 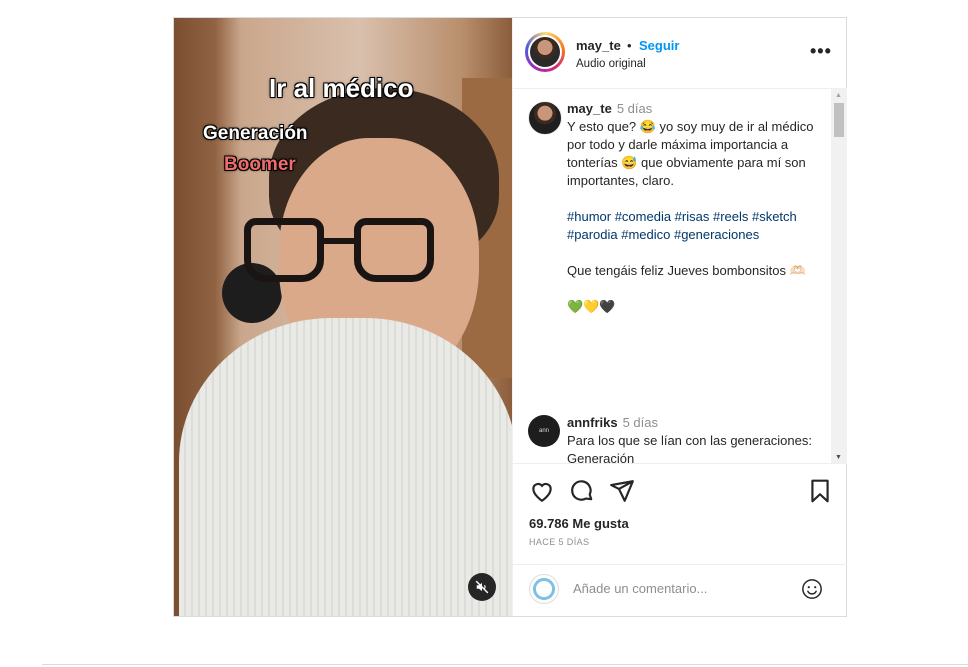 What do you see at coordinates (838, 95) in the screenshot?
I see `scroll-up-arrow-icon: ▲` at bounding box center [838, 95].